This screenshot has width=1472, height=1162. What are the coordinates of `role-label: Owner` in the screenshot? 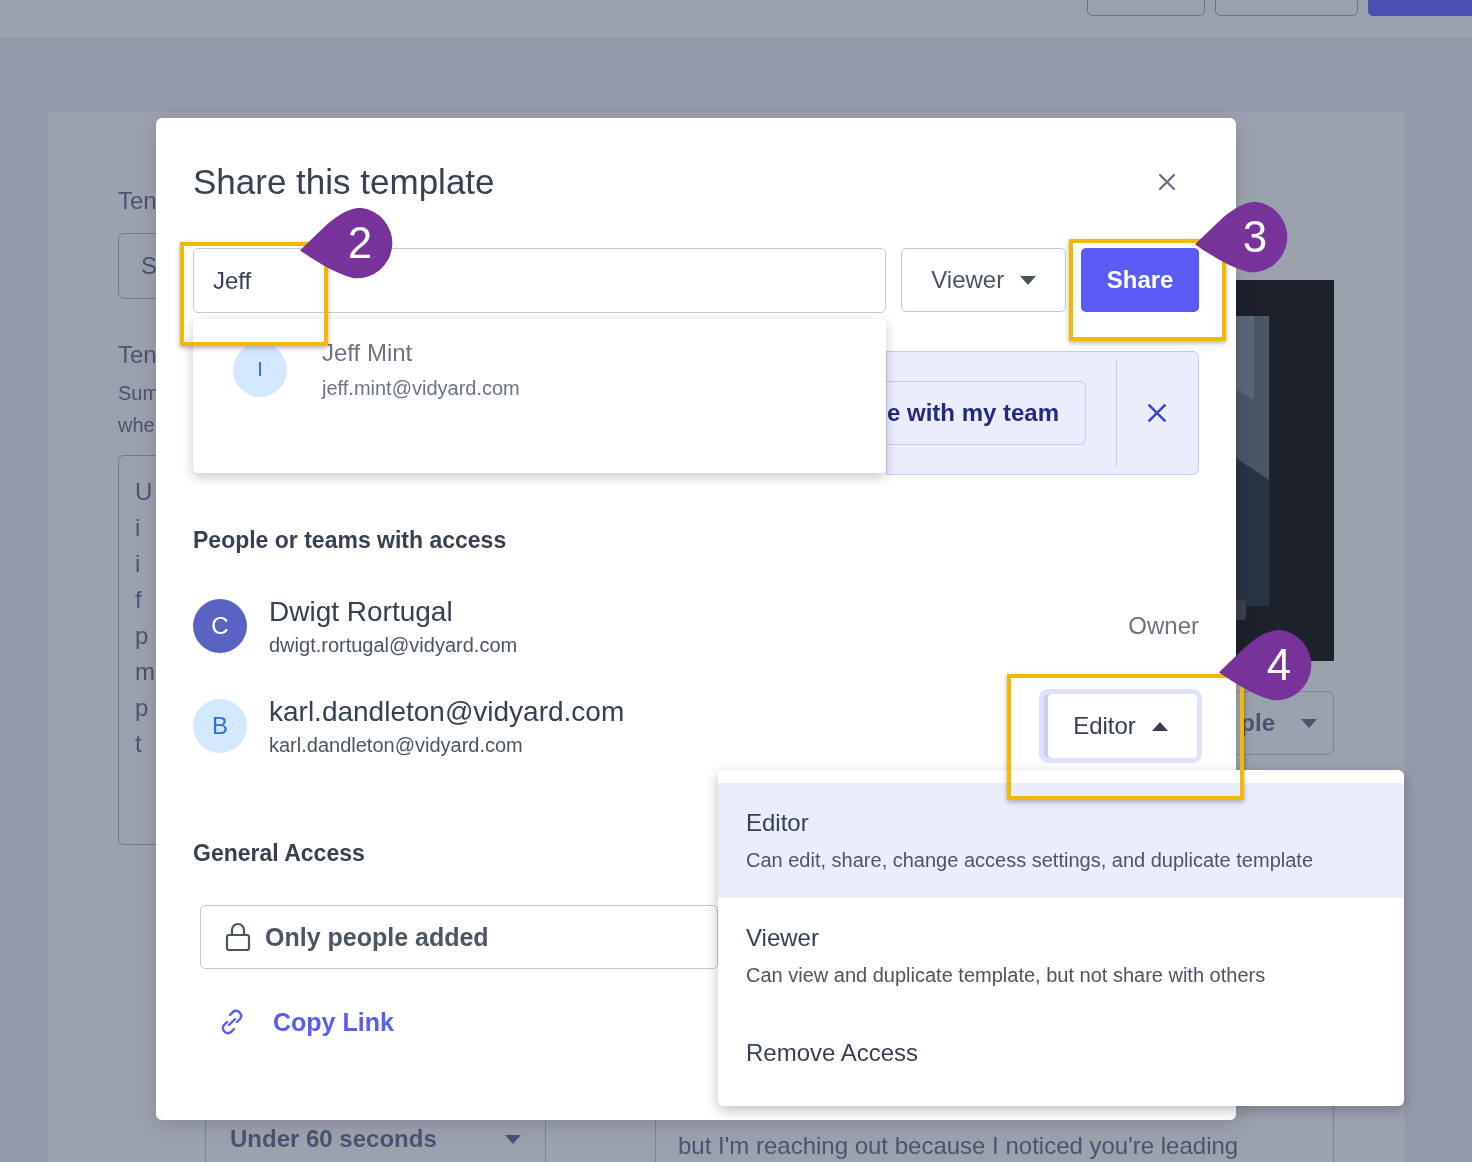 It's located at (1163, 626).